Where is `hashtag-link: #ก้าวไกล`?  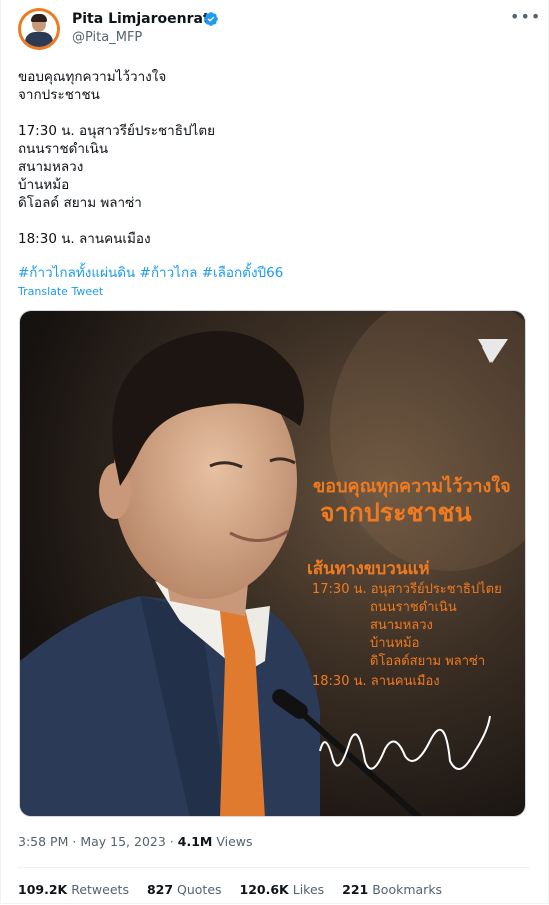
hashtag-link: #ก้าวไกล is located at coordinates (169, 273).